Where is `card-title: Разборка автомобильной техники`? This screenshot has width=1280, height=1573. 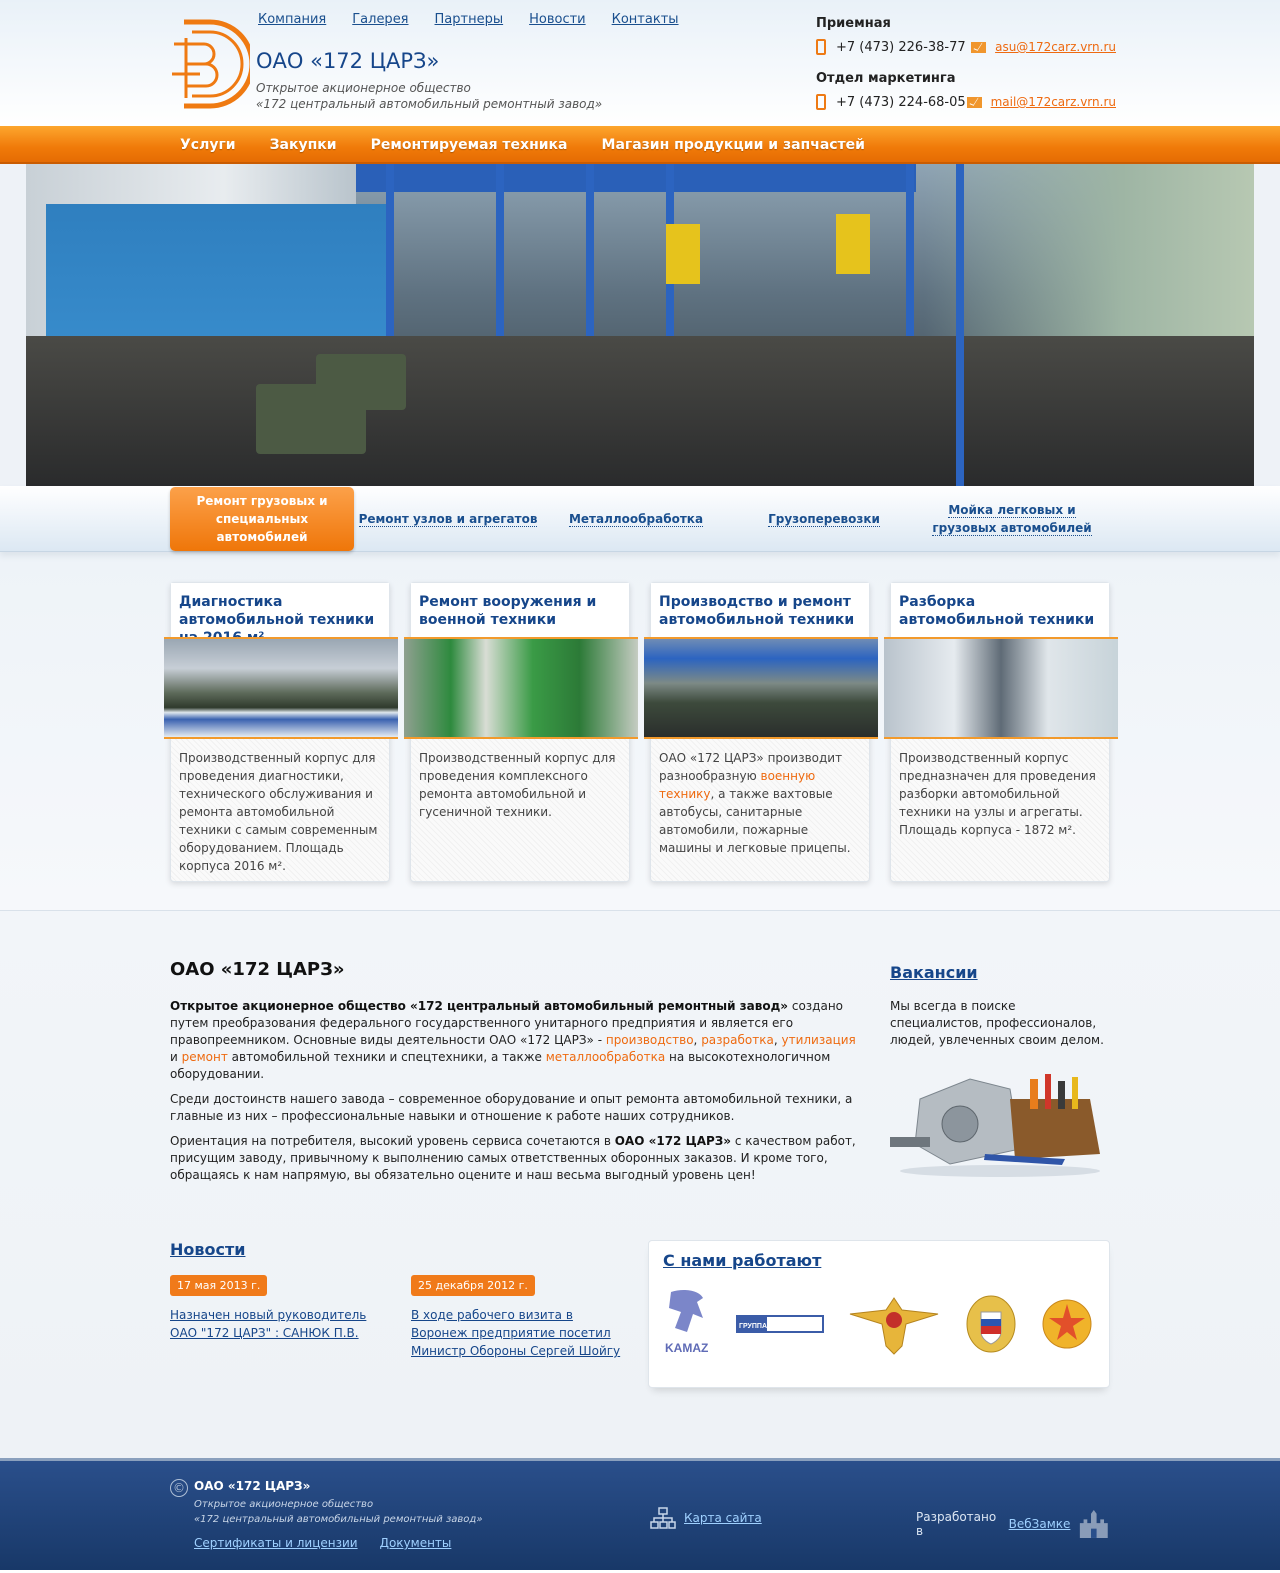
card-title: Разборка автомобильной техники is located at coordinates (1000, 610).